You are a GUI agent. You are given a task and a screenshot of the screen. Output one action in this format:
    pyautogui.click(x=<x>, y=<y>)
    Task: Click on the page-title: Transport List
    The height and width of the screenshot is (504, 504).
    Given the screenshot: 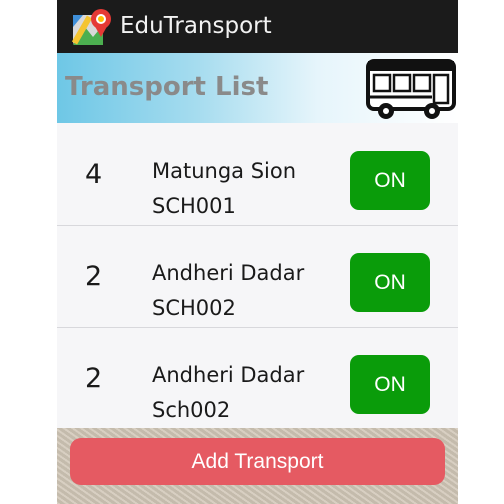 What is the action you would take?
    pyautogui.click(x=167, y=87)
    